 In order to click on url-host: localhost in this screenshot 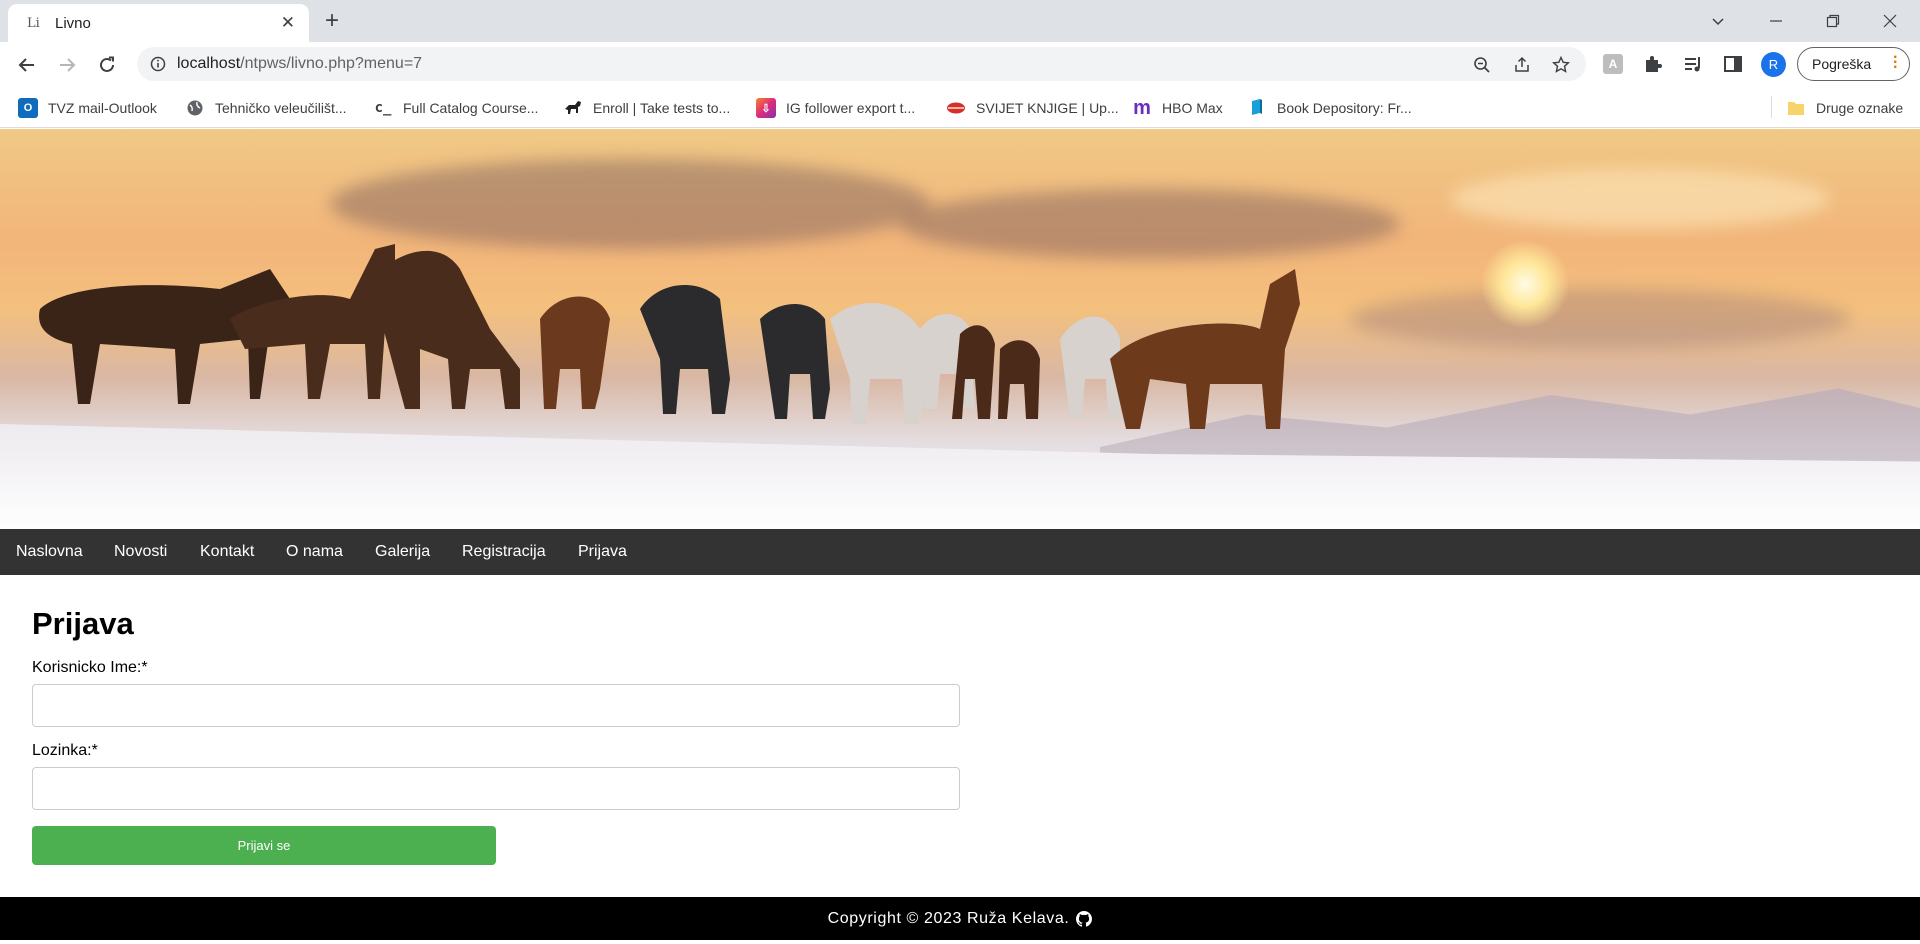, I will do `click(209, 63)`.